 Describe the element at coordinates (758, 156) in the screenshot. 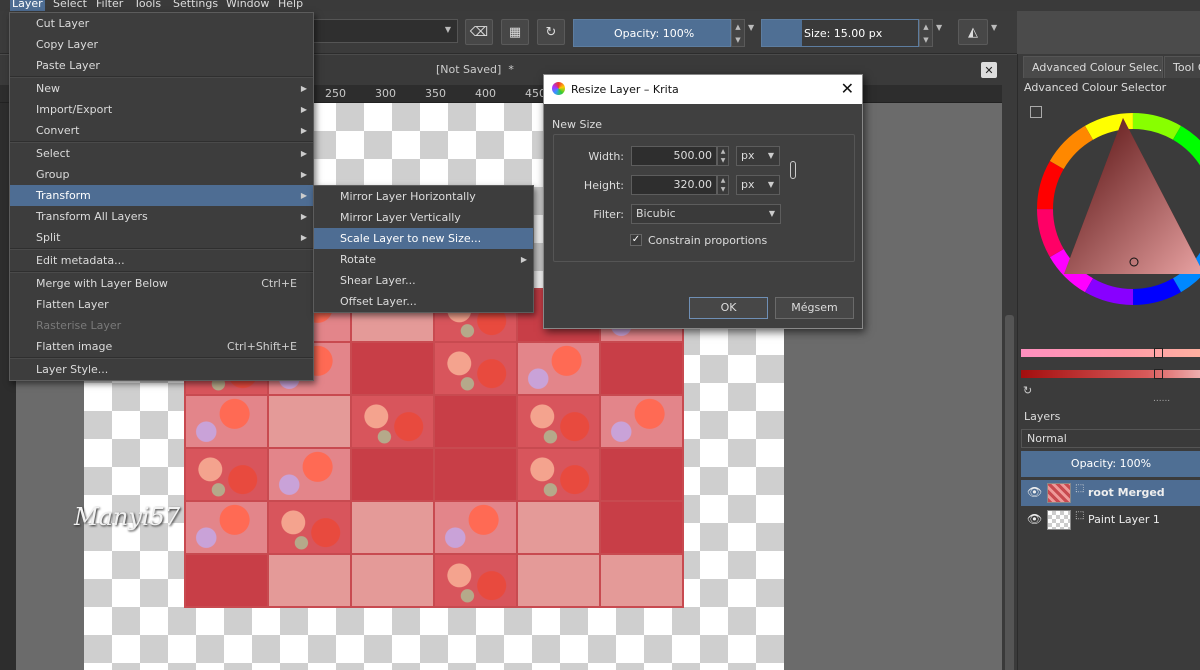

I see `width-unit-select: px ▼` at that location.